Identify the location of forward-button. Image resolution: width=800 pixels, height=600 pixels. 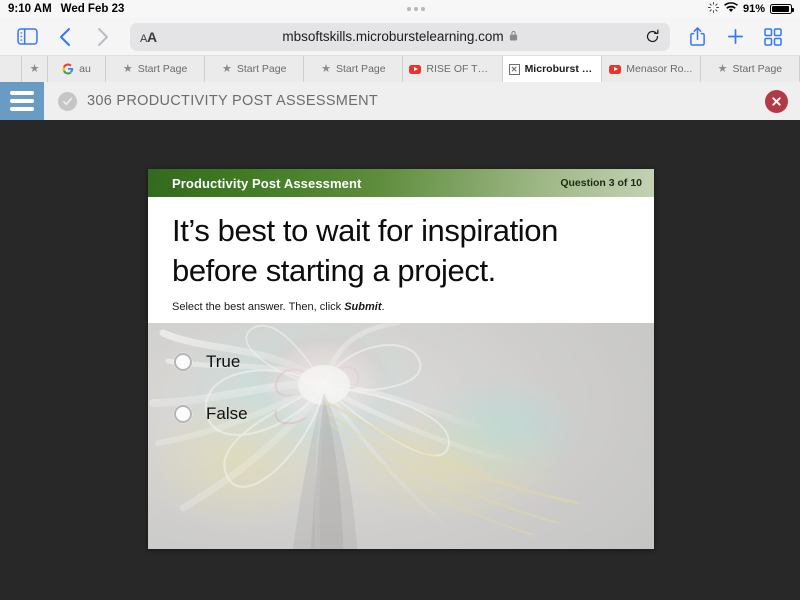
(103, 37).